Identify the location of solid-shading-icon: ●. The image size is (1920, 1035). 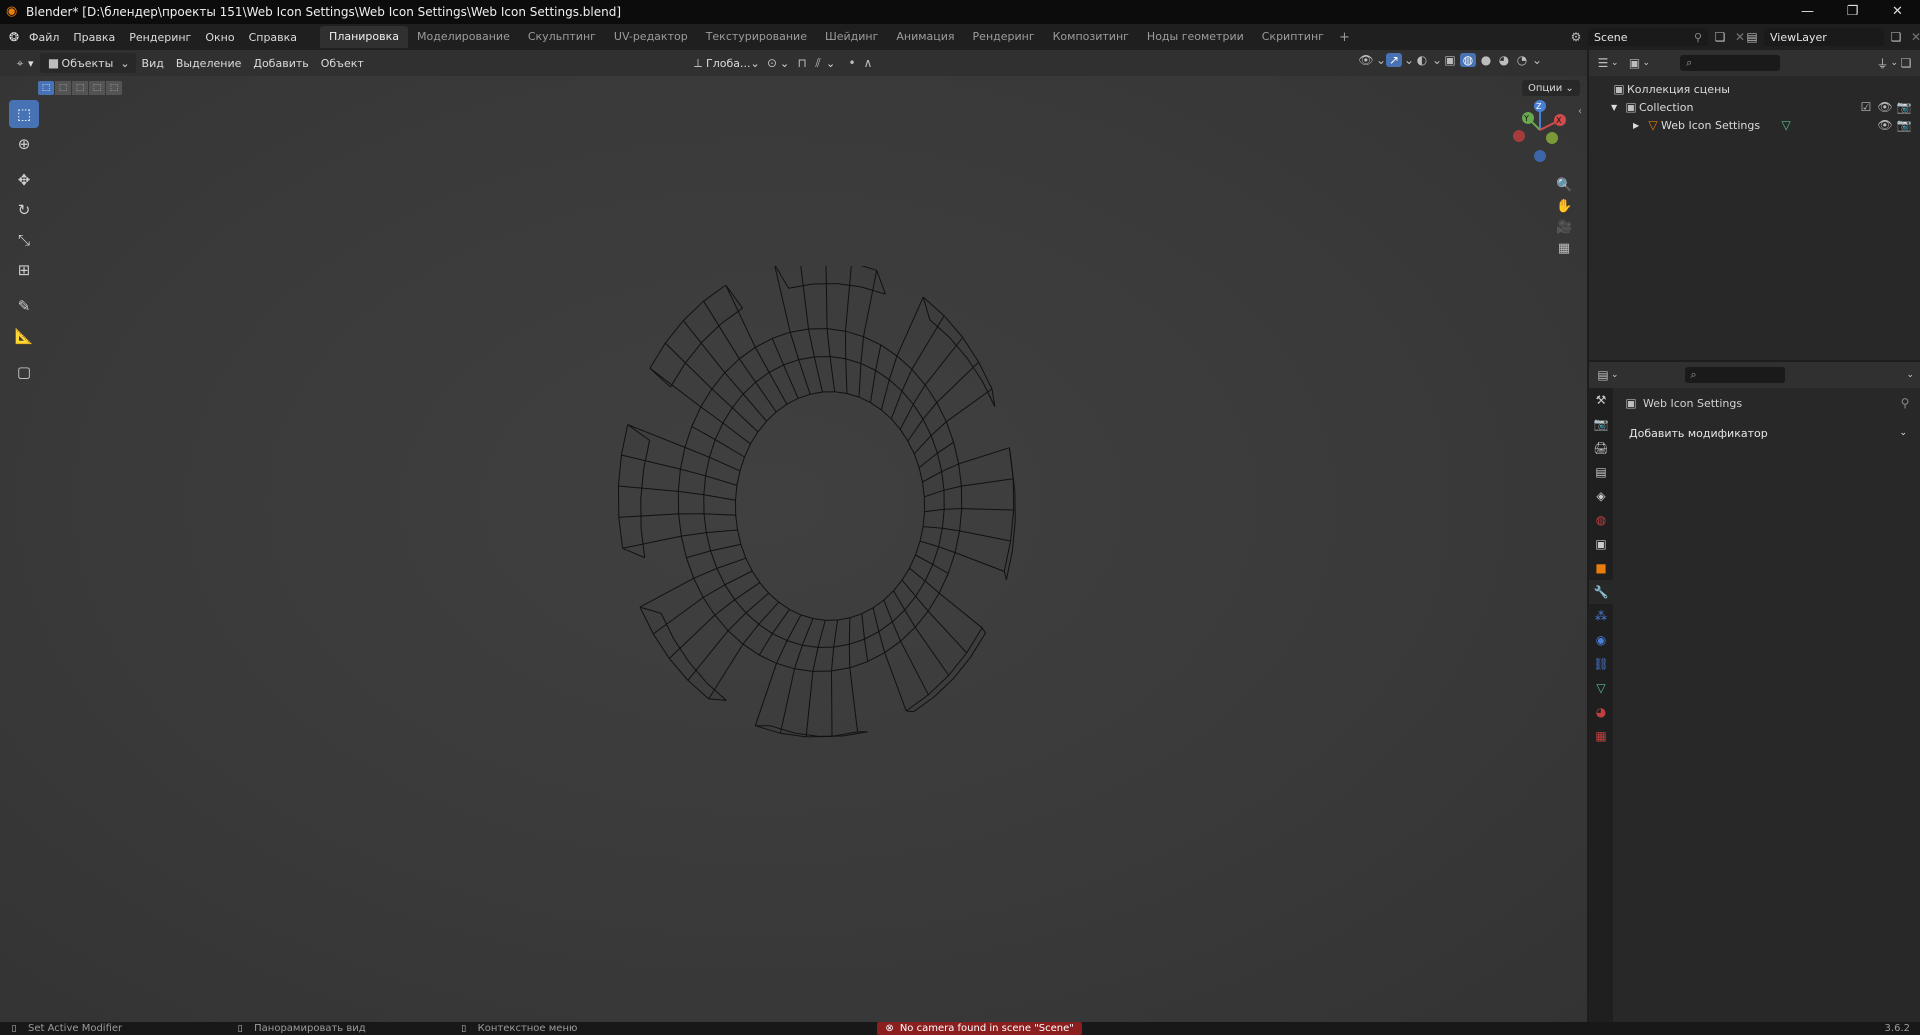
(1486, 60).